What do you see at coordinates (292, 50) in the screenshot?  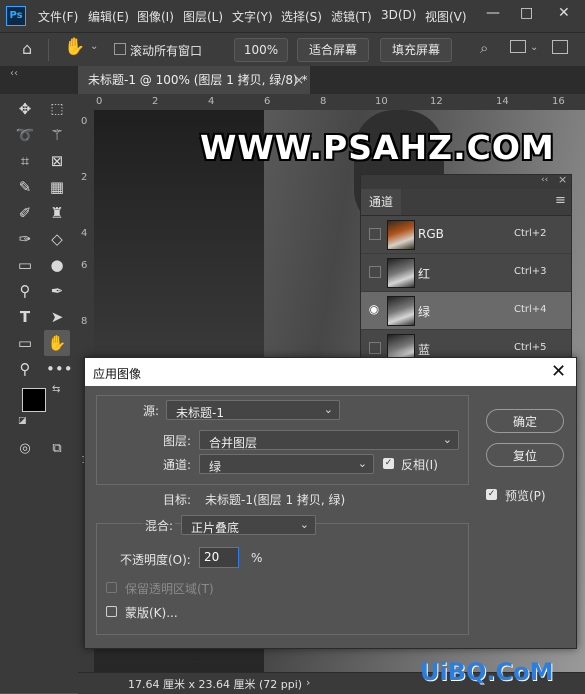 I see `options-bar: ⌂ ✋ ⌄ 滚动所有窗口 100% 适合屏幕 填充屏幕 ⌕ ⌄` at bounding box center [292, 50].